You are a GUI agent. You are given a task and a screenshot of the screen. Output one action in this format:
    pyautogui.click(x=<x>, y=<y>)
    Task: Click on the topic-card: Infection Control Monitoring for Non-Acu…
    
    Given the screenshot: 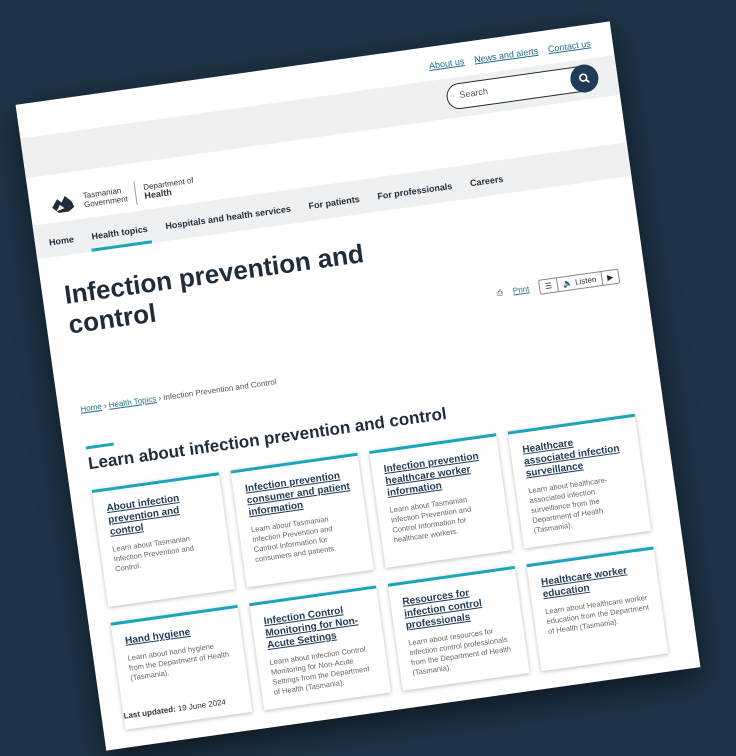 What is the action you would take?
    pyautogui.click(x=320, y=648)
    